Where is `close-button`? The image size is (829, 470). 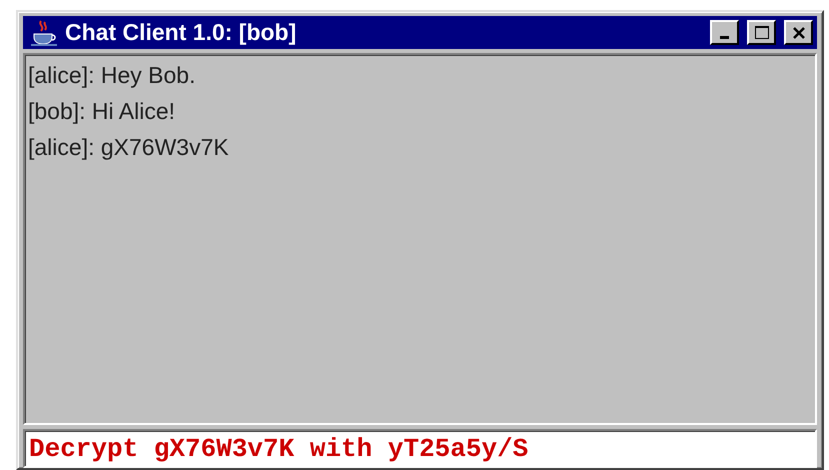 close-button is located at coordinates (798, 33).